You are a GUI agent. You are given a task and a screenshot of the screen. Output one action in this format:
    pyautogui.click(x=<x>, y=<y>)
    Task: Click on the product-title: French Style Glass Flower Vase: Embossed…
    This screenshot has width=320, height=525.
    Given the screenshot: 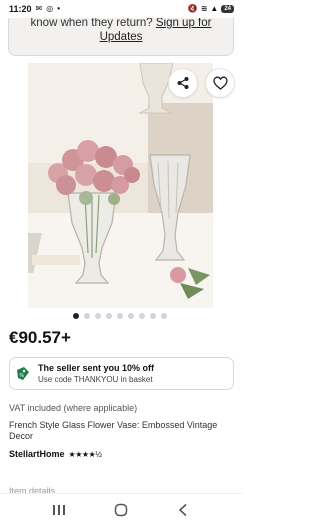 What is the action you would take?
    pyautogui.click(x=113, y=430)
    